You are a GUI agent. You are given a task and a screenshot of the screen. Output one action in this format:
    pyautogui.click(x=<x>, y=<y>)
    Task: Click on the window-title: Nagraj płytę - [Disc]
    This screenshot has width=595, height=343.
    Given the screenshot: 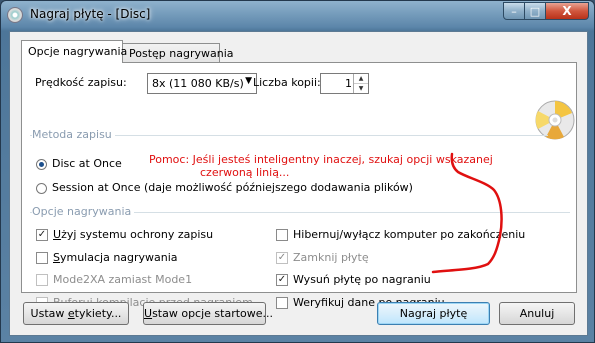 What is the action you would take?
    pyautogui.click(x=90, y=14)
    